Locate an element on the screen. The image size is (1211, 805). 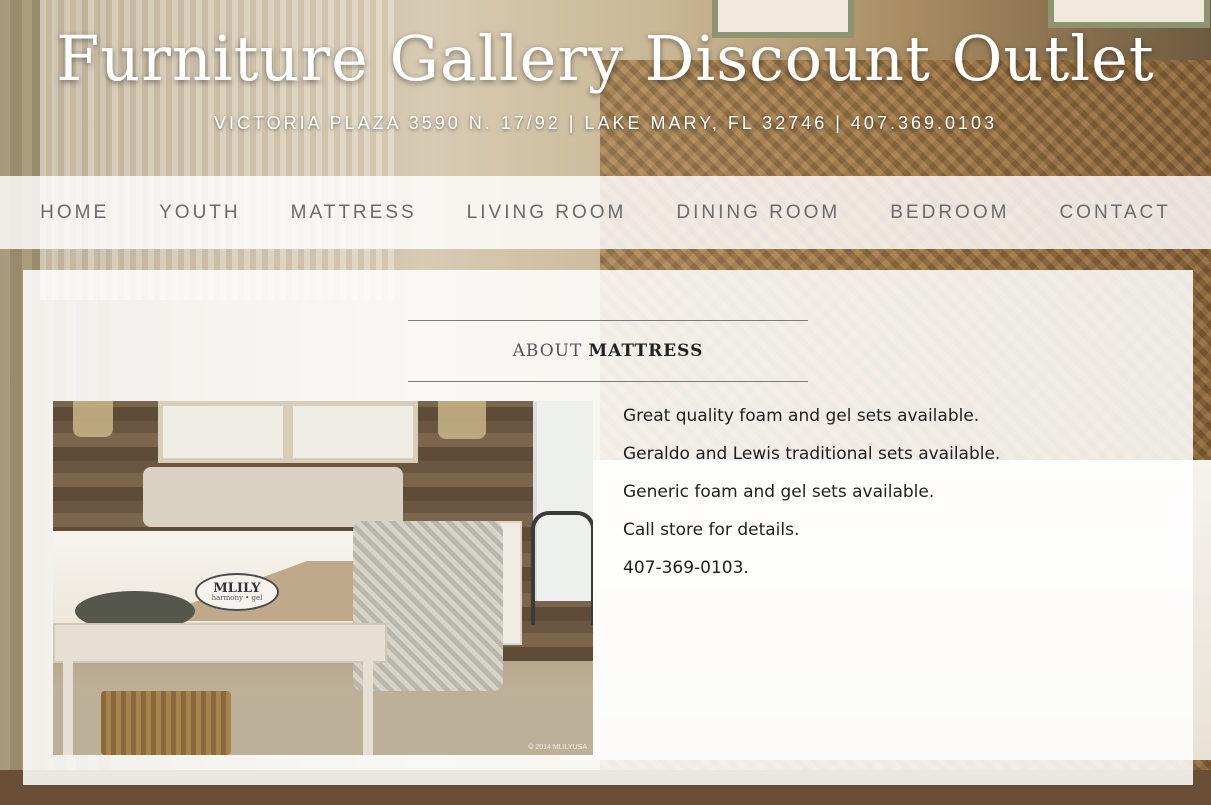
image-bench is located at coordinates (220, 643).